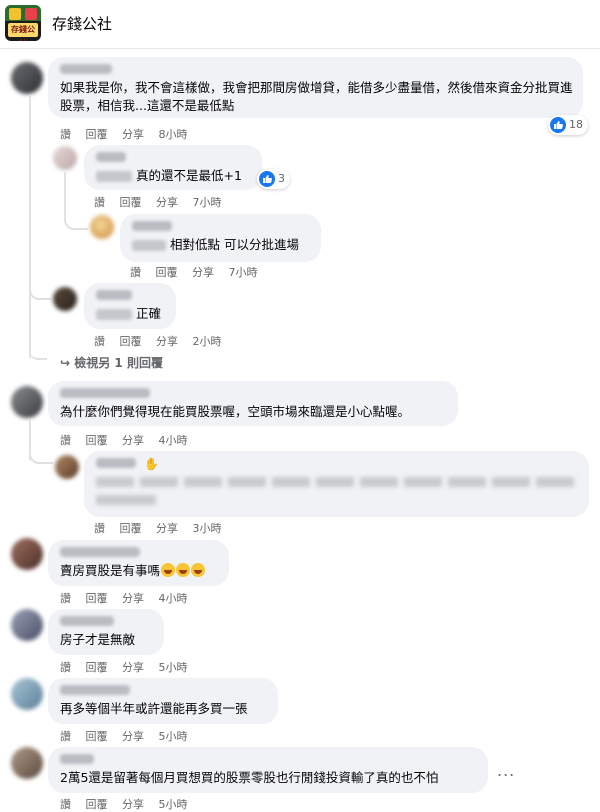 This screenshot has width=600, height=812. Describe the element at coordinates (130, 306) in the screenshot. I see `comment-bubble: 正確` at that location.